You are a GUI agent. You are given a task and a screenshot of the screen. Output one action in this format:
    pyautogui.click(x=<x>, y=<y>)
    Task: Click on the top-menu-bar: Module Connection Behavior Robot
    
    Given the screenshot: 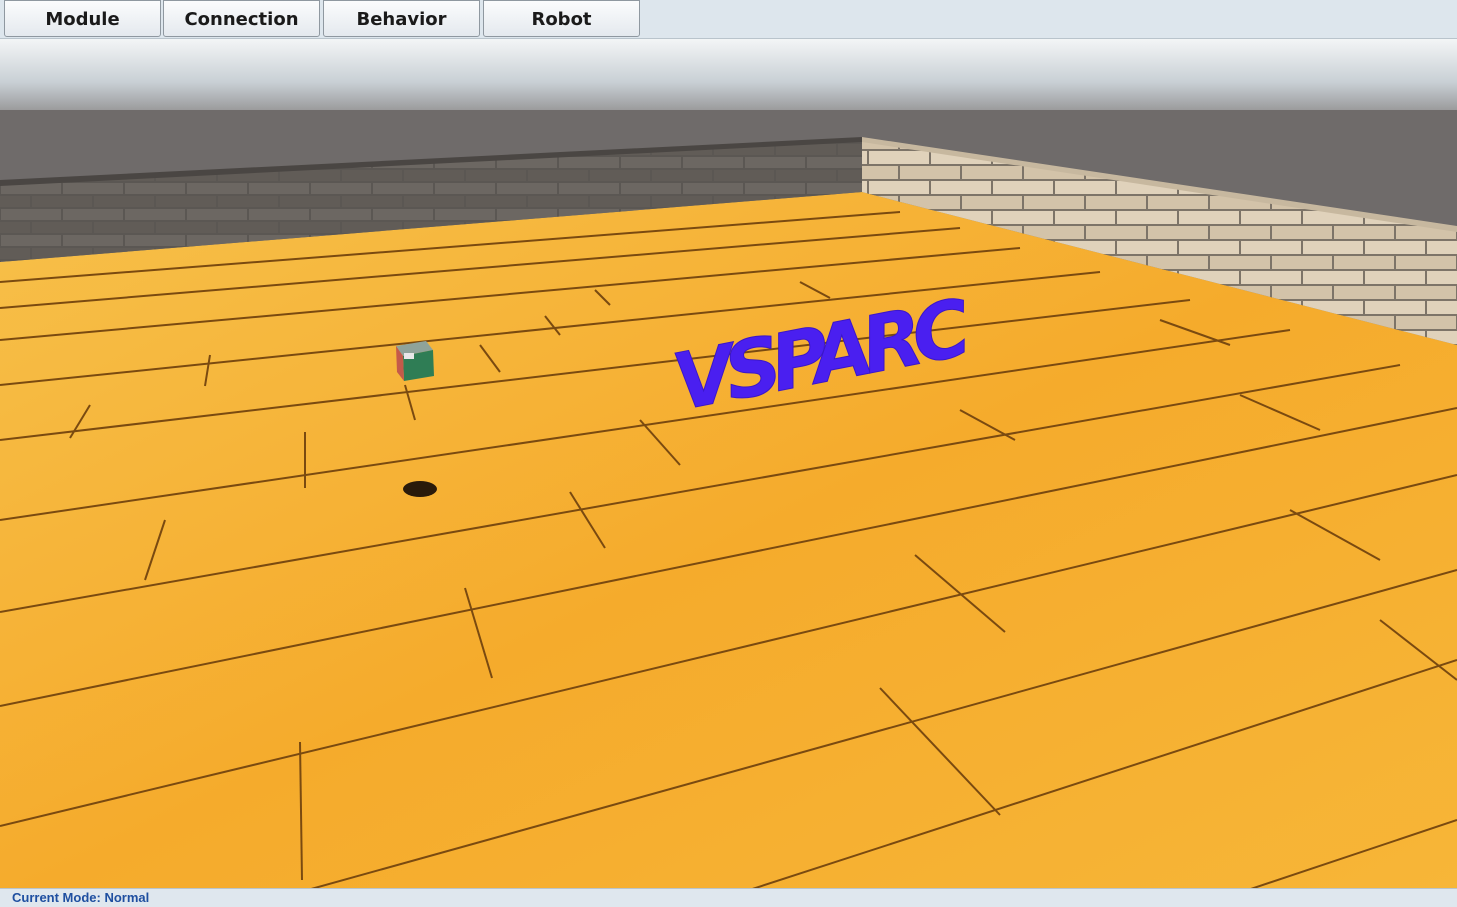 What is the action you would take?
    pyautogui.click(x=728, y=19)
    